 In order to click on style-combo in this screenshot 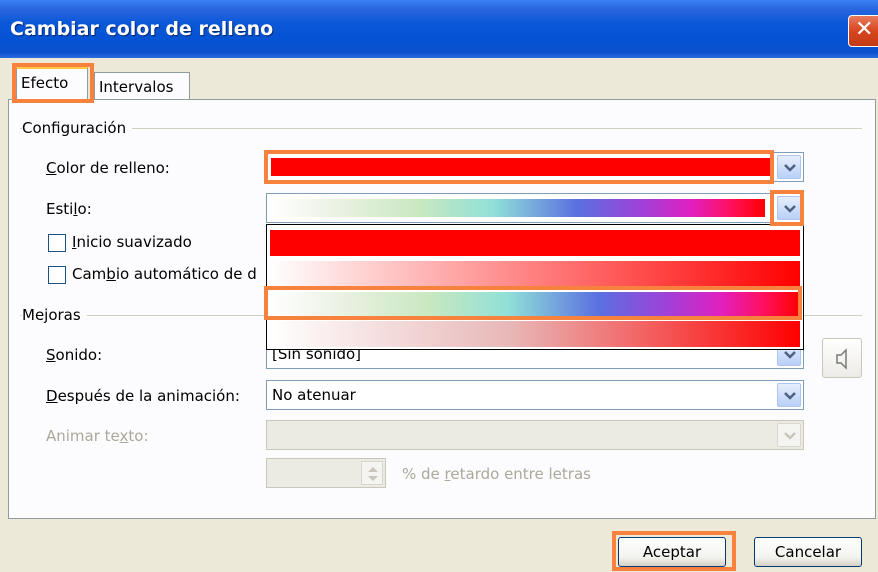, I will do `click(535, 208)`.